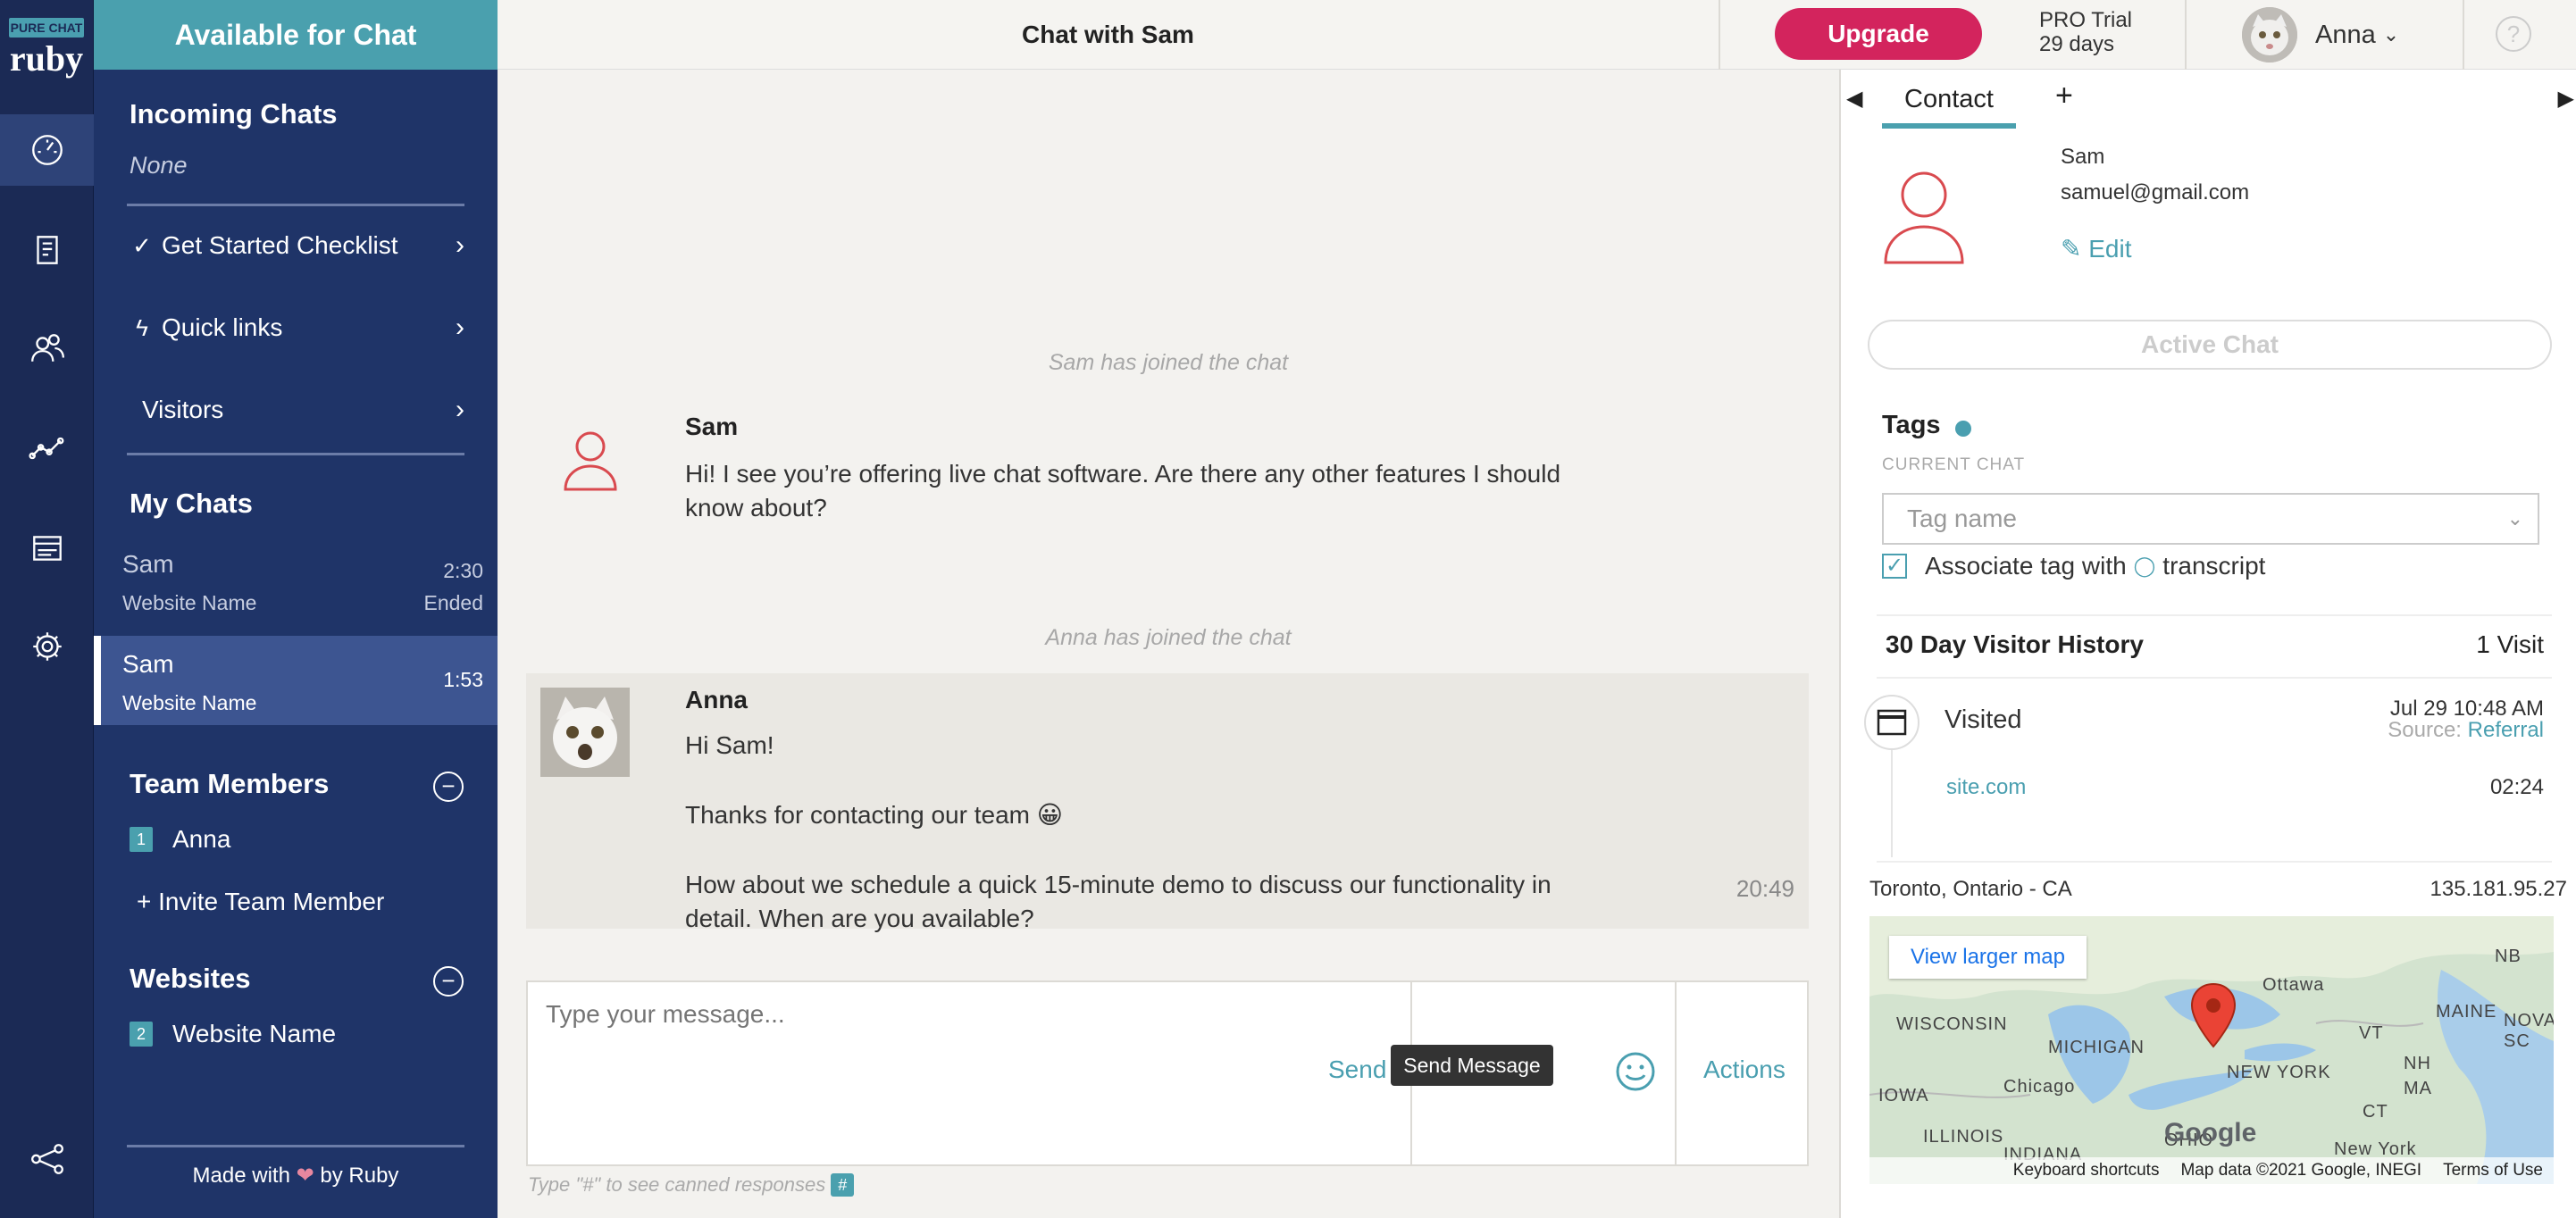 The width and height of the screenshot is (2576, 1218). I want to click on map-label: VT, so click(2372, 1033).